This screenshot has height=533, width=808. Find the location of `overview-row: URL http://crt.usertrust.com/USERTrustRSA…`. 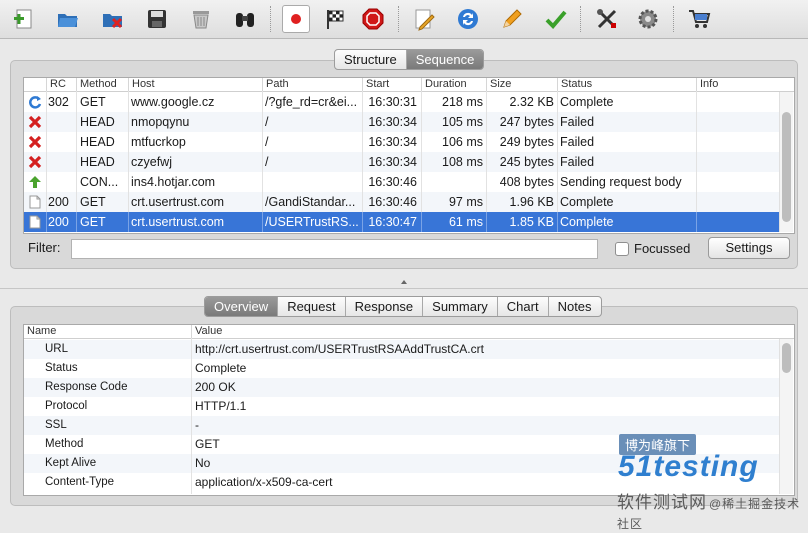

overview-row: URL http://crt.usertrust.com/USERTrustRSA… is located at coordinates (401, 349).